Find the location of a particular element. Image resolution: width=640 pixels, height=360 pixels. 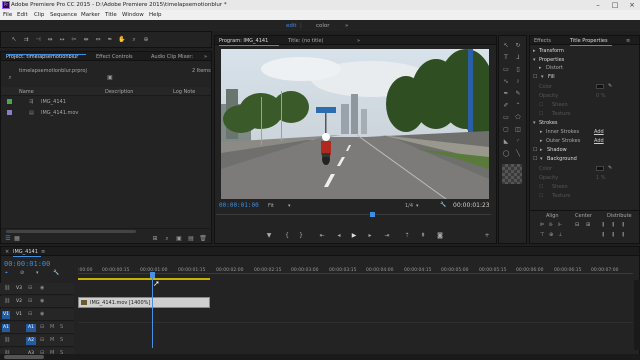

menu-marker: Marker is located at coordinates (90, 15).